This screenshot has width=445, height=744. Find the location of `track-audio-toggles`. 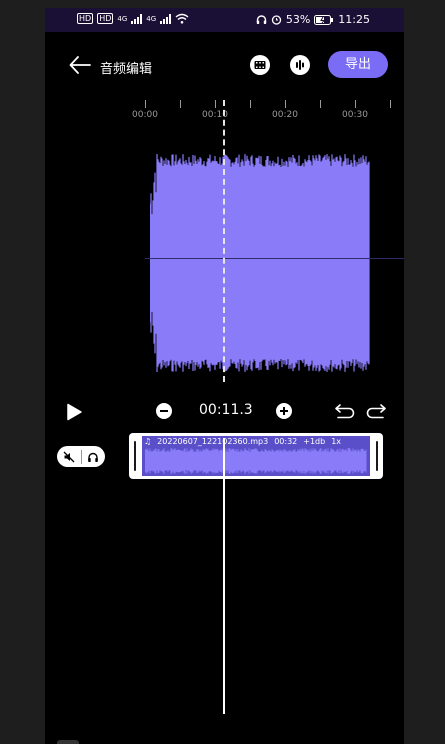

track-audio-toggles is located at coordinates (81, 456).